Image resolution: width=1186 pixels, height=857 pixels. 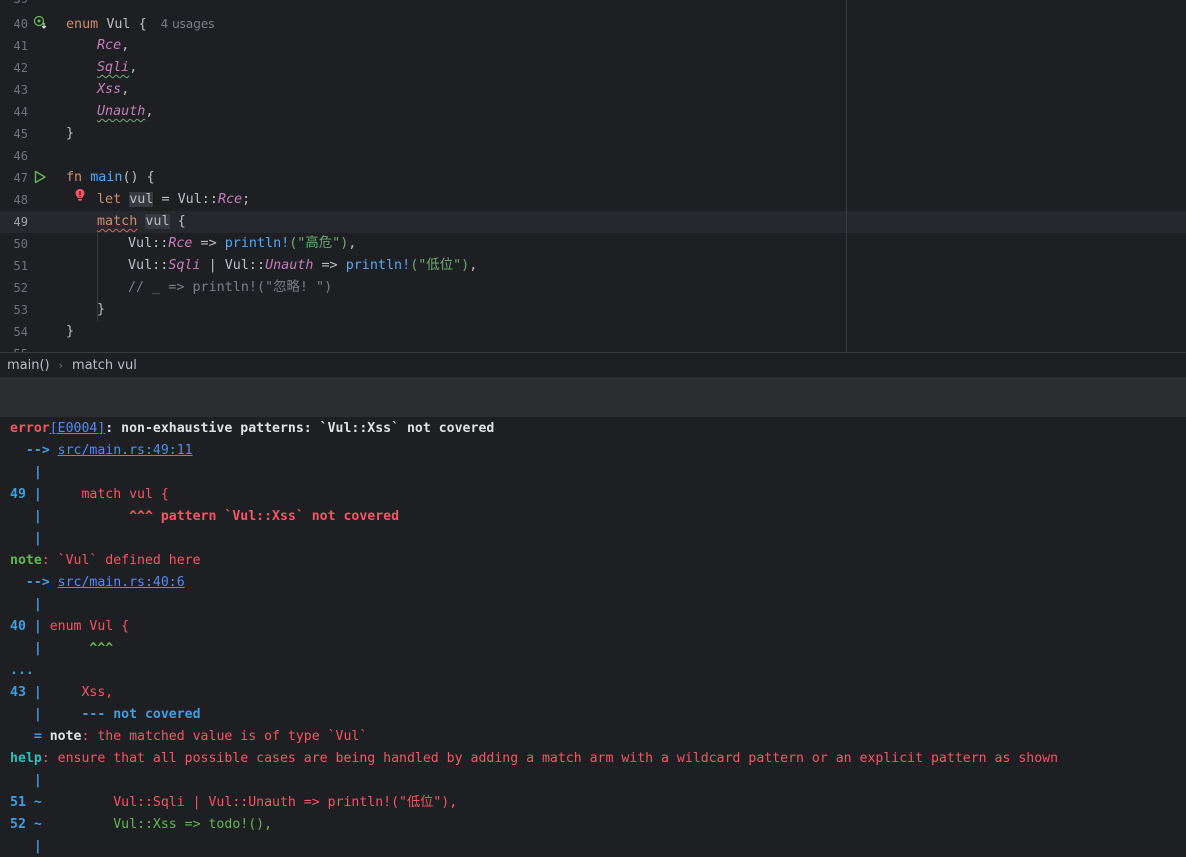 What do you see at coordinates (121, 582) in the screenshot?
I see `source-location-link: src/main.rs:40:6` at bounding box center [121, 582].